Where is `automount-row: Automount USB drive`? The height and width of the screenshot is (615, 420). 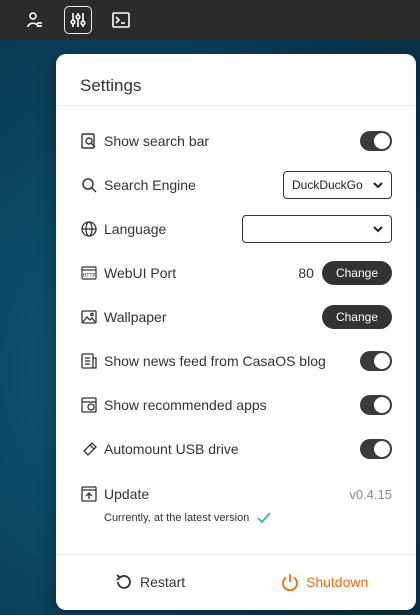
automount-row: Automount USB drive is located at coordinates (236, 449).